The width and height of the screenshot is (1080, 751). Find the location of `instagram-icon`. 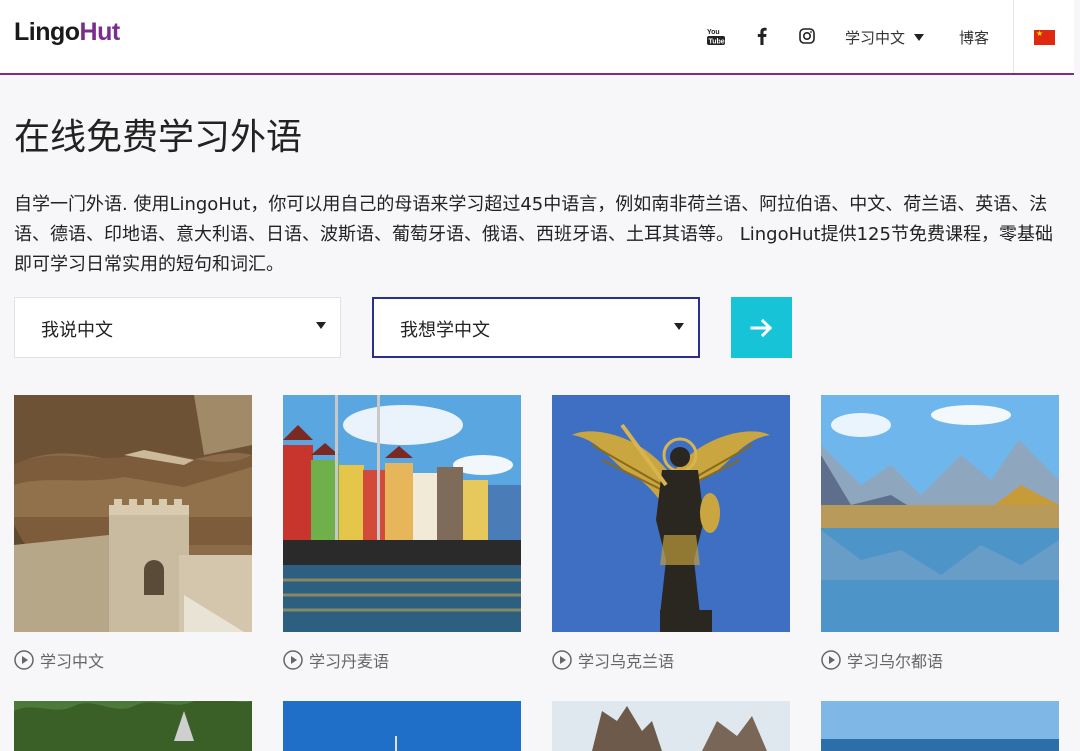

instagram-icon is located at coordinates (807, 36).